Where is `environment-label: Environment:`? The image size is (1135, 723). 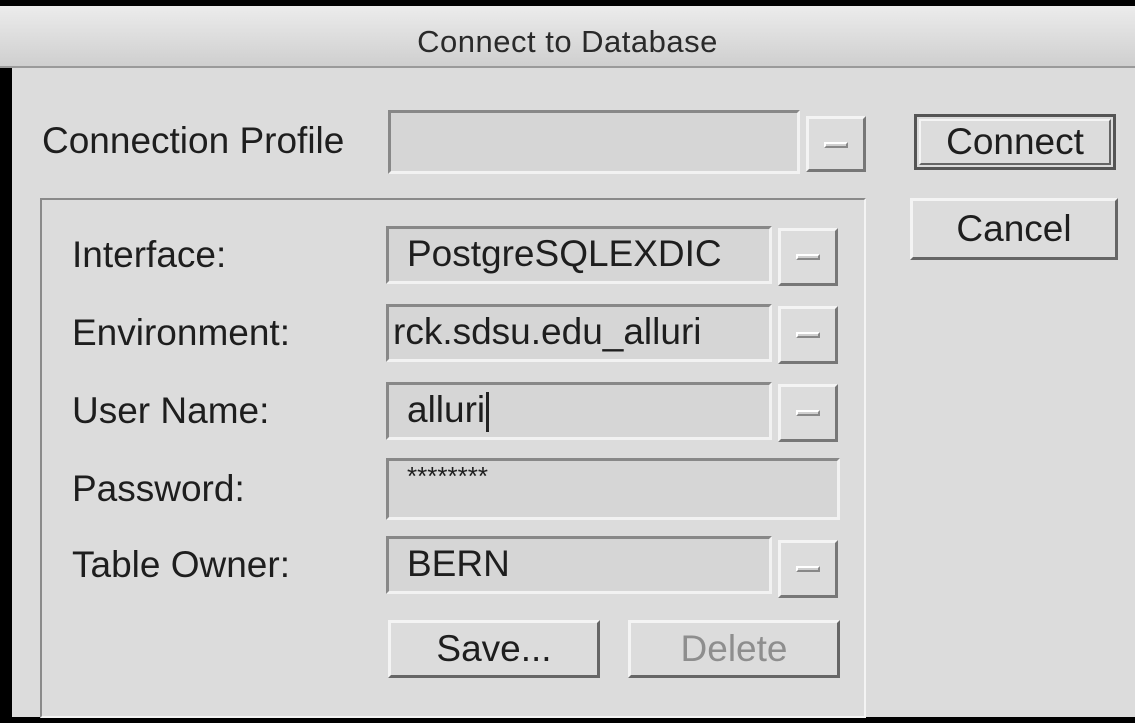
environment-label: Environment: is located at coordinates (181, 332).